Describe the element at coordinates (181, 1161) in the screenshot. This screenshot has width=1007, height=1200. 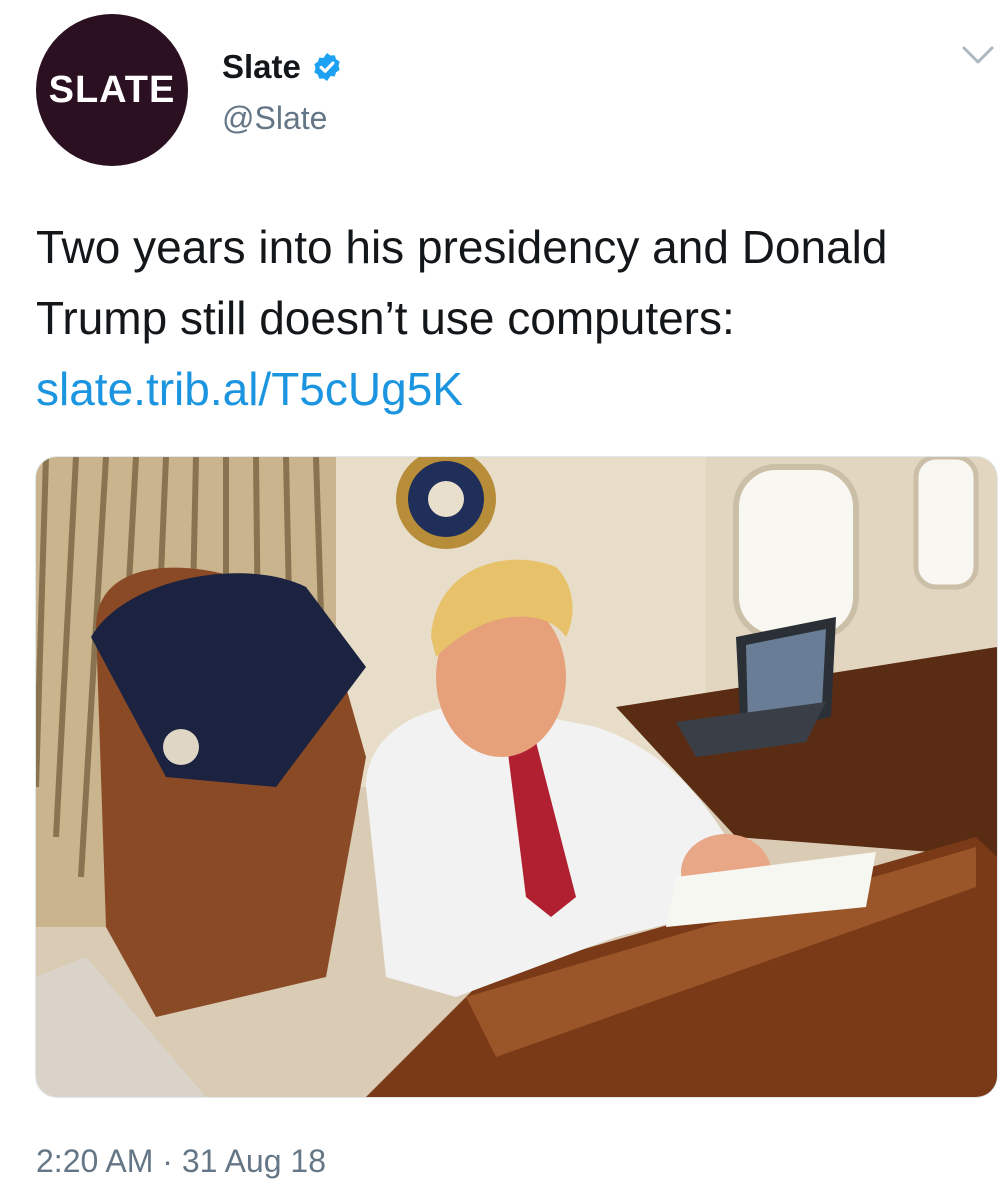
I see `timestamp: 2:20 AM · 31 Aug 18` at that location.